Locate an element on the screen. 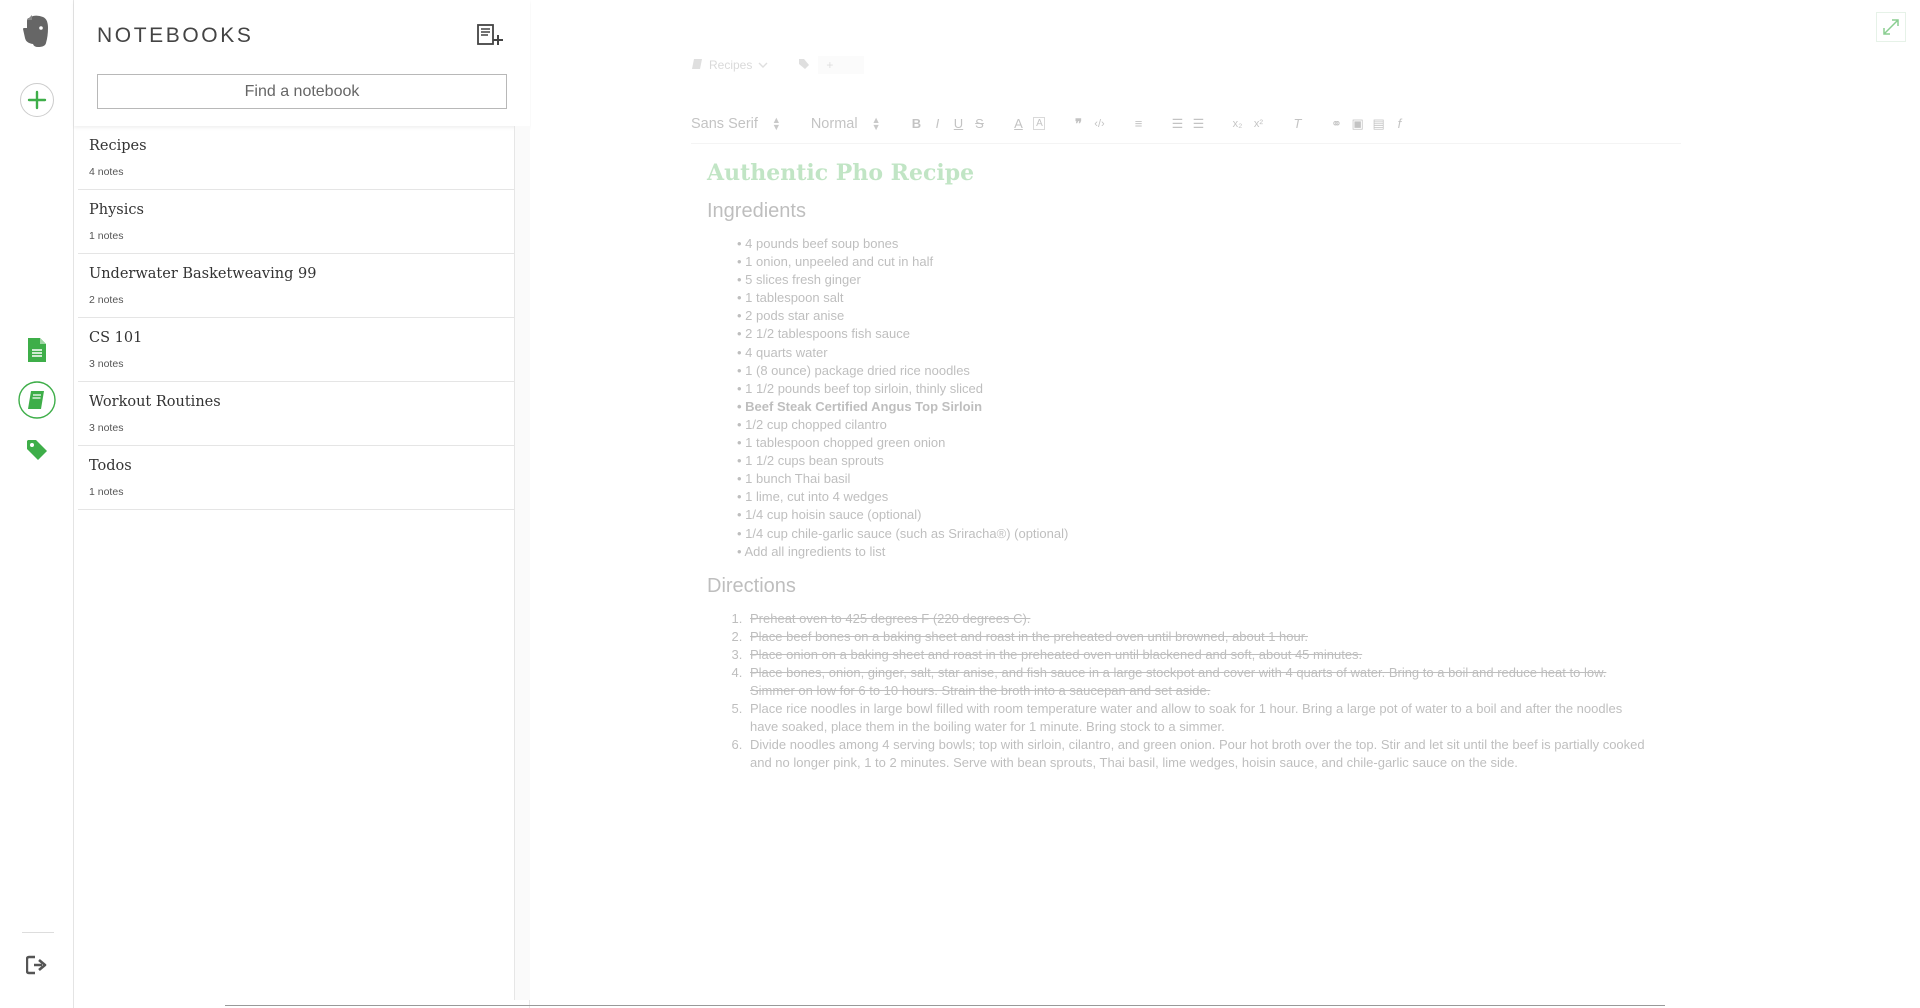 This screenshot has height=1008, width=1920. notebook-name: Workout Routines is located at coordinates (155, 402).